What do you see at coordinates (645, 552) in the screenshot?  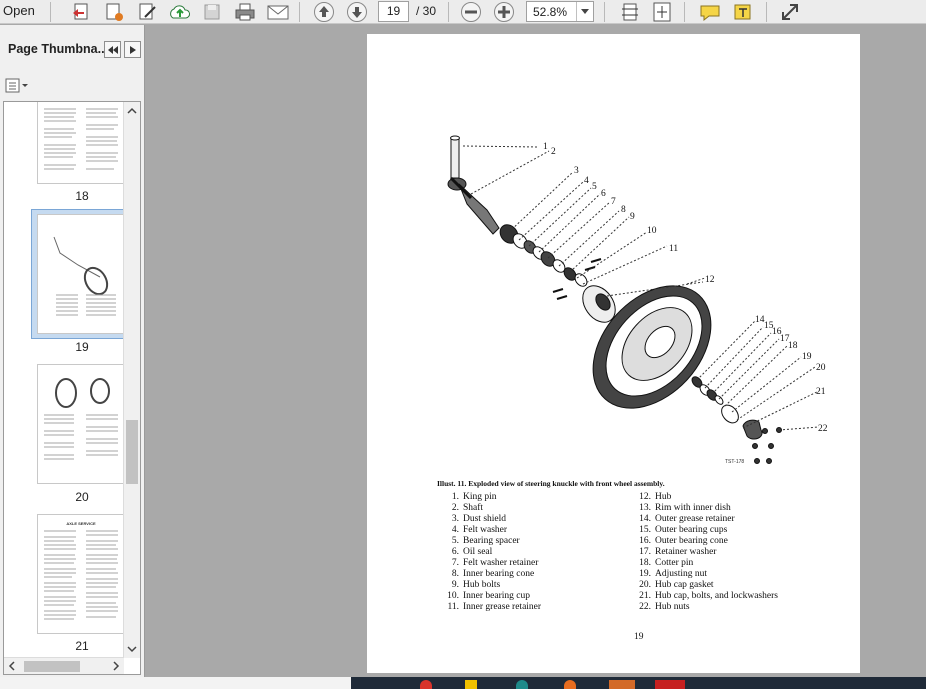 I see `part-number: 17.` at bounding box center [645, 552].